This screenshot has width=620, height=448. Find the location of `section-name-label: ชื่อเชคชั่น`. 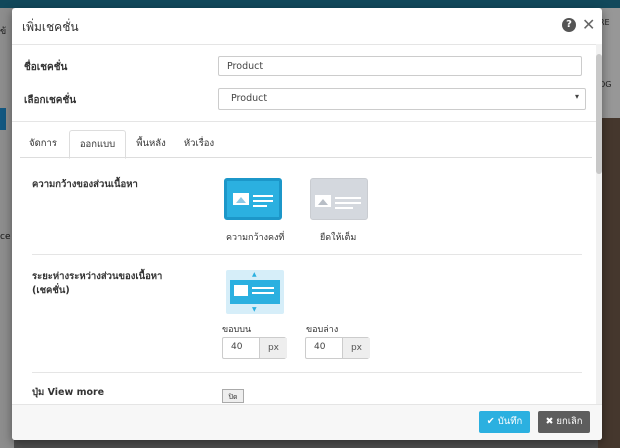

section-name-label: ชื่อเชคชั่น is located at coordinates (46, 67).